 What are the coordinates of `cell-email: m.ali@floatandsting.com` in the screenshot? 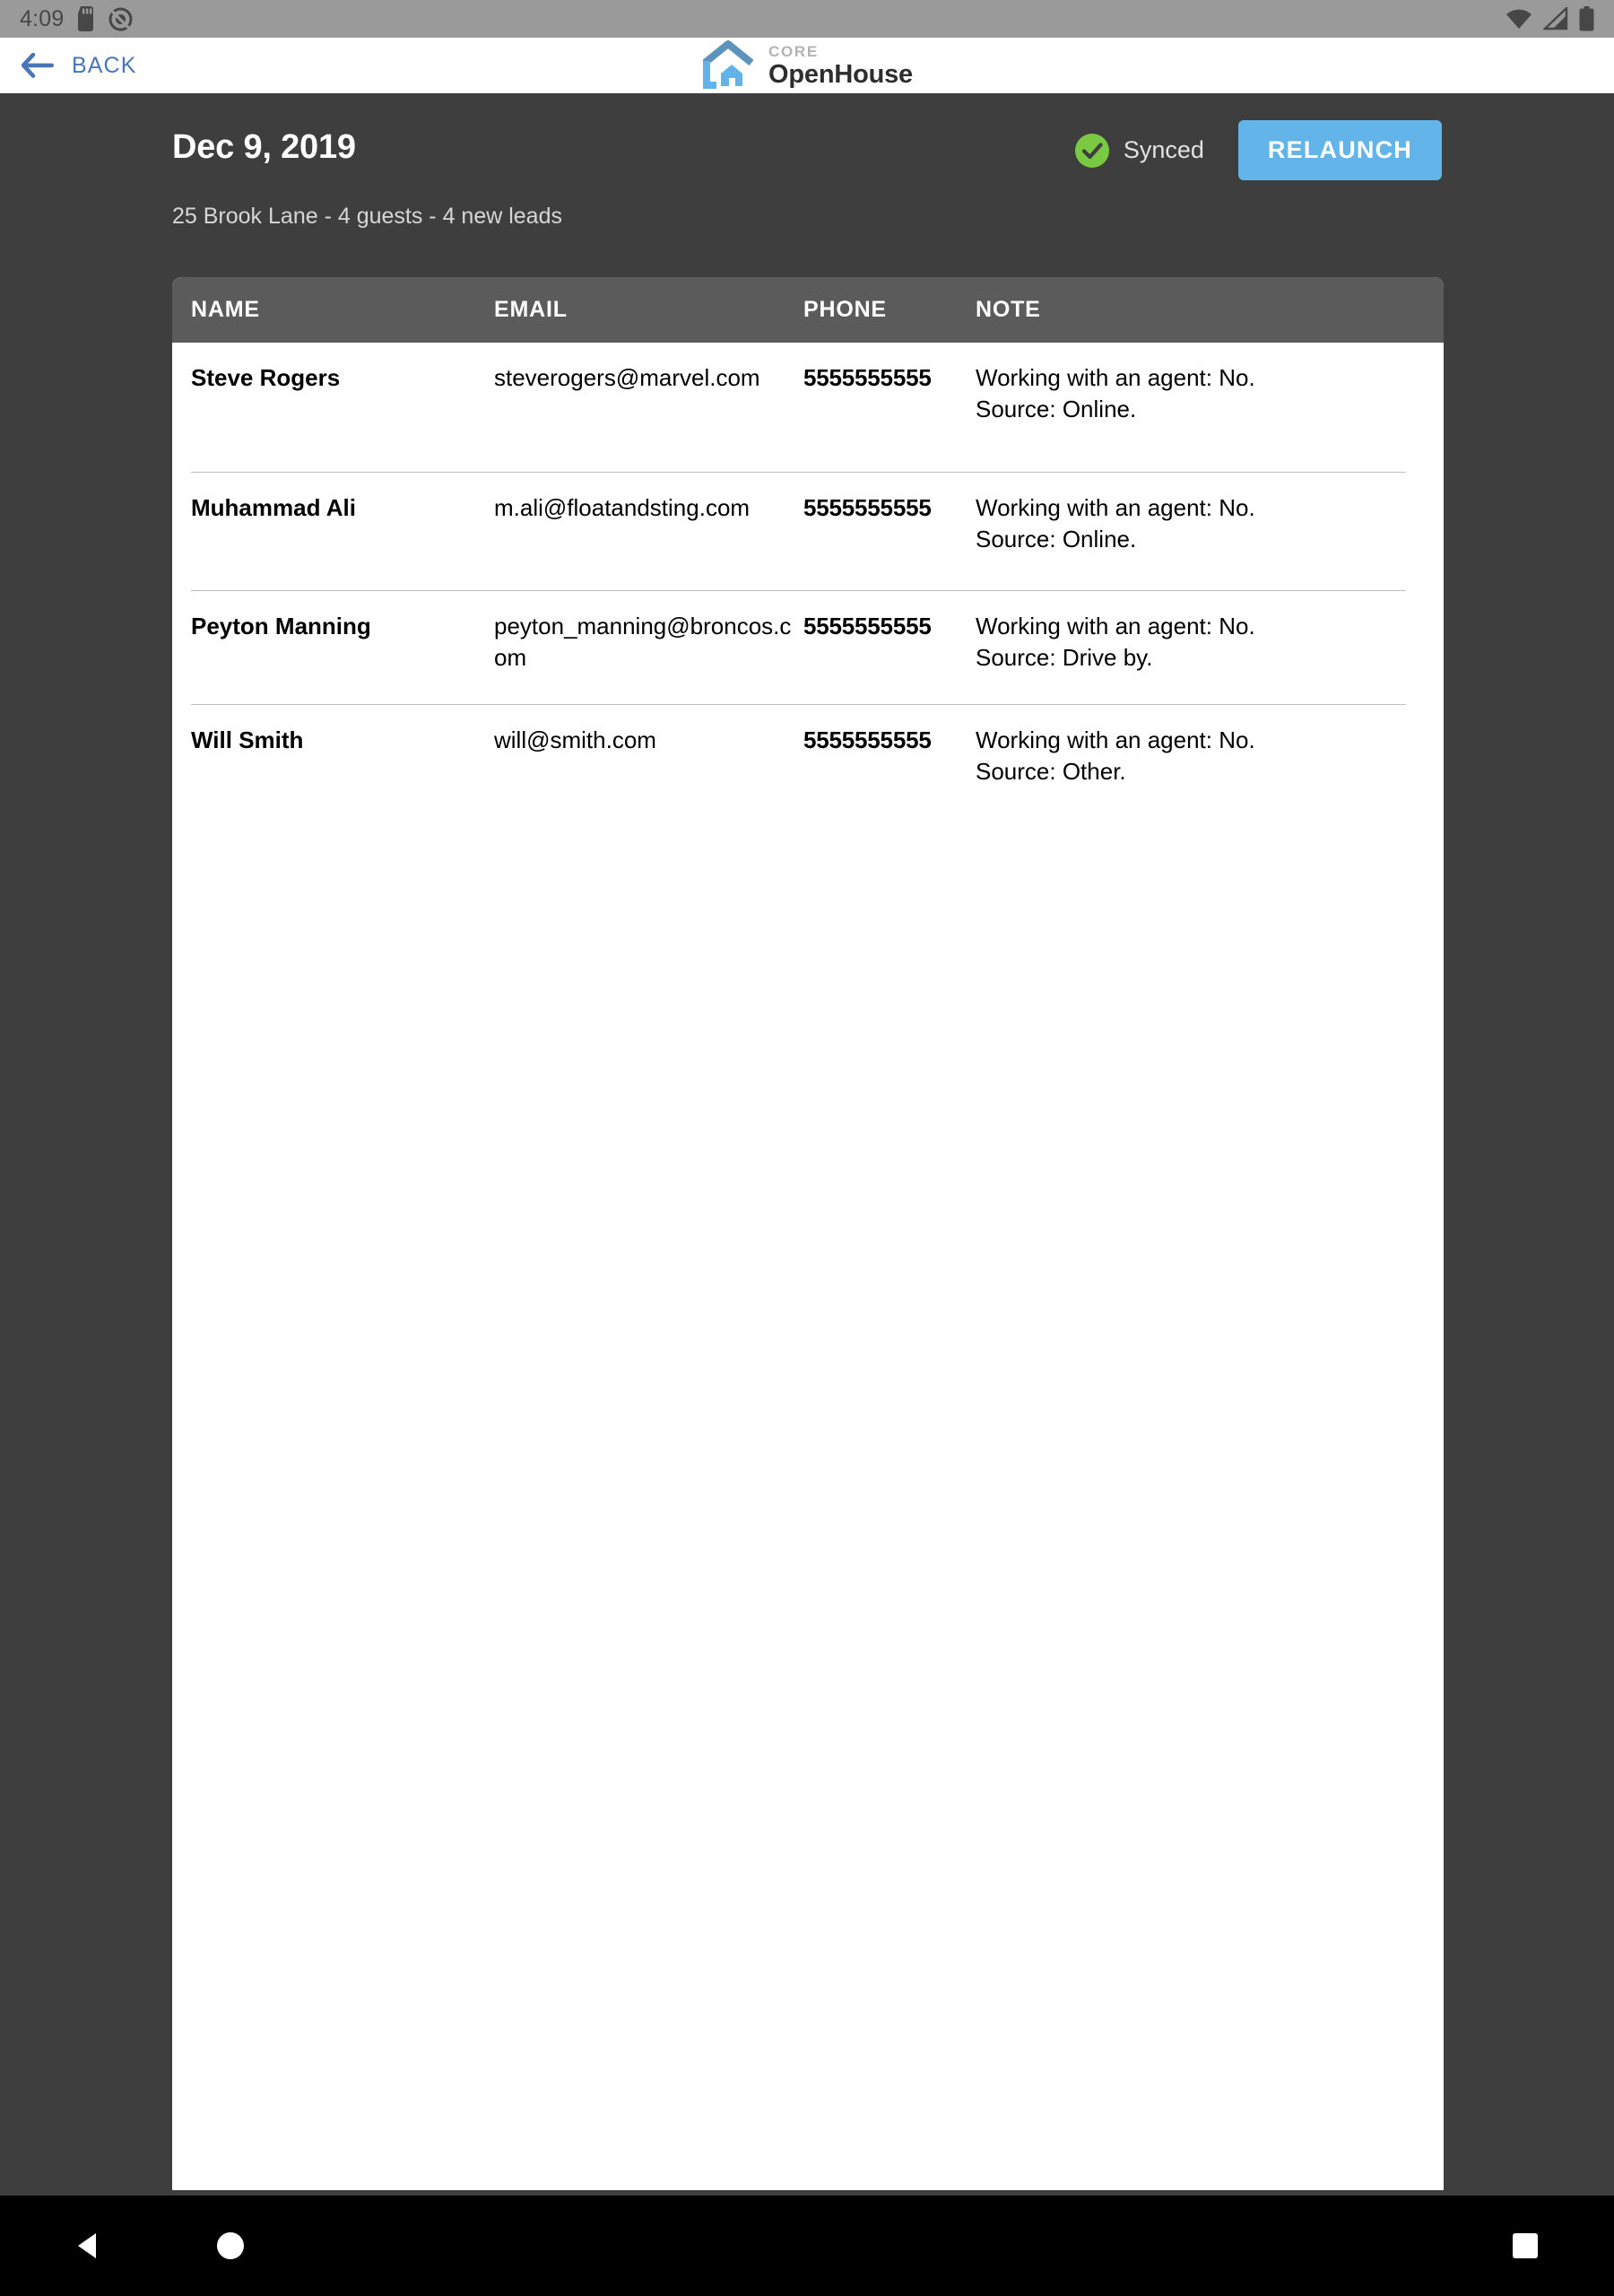 It's located at (622, 508).